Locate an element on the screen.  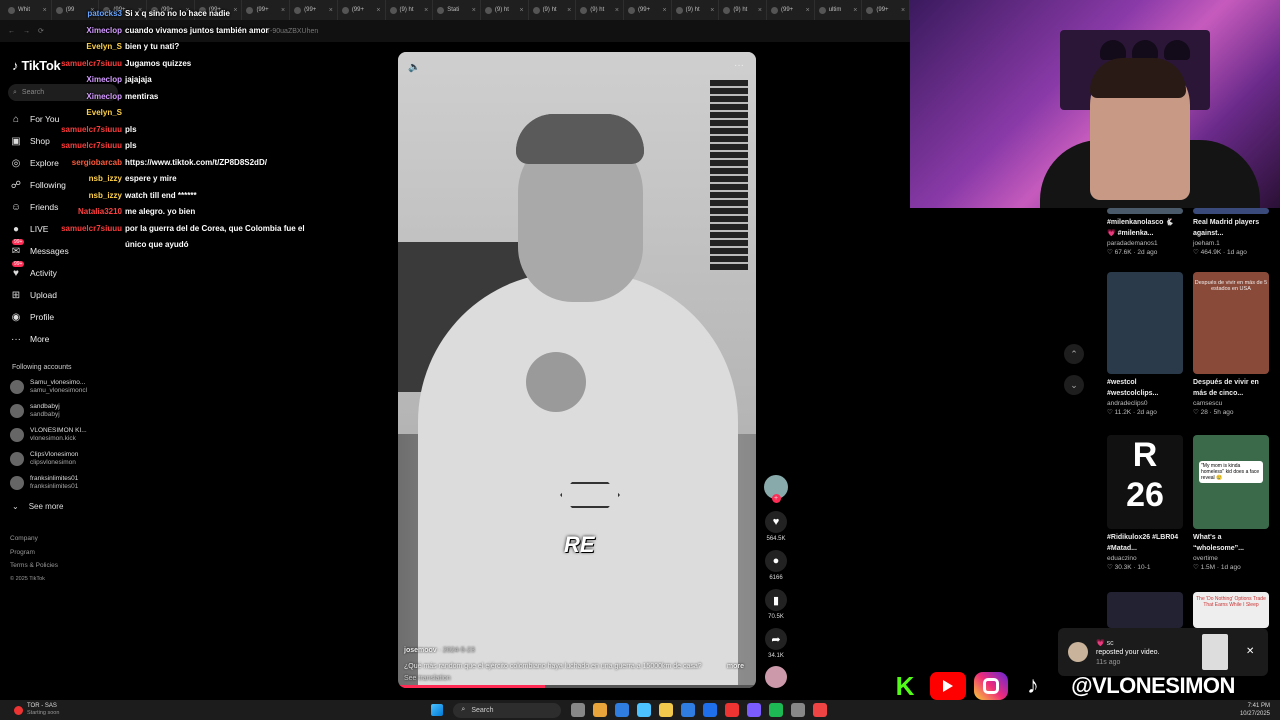
sidebar-item-upload: ⊞ Upload is located at coordinates (33, 295).